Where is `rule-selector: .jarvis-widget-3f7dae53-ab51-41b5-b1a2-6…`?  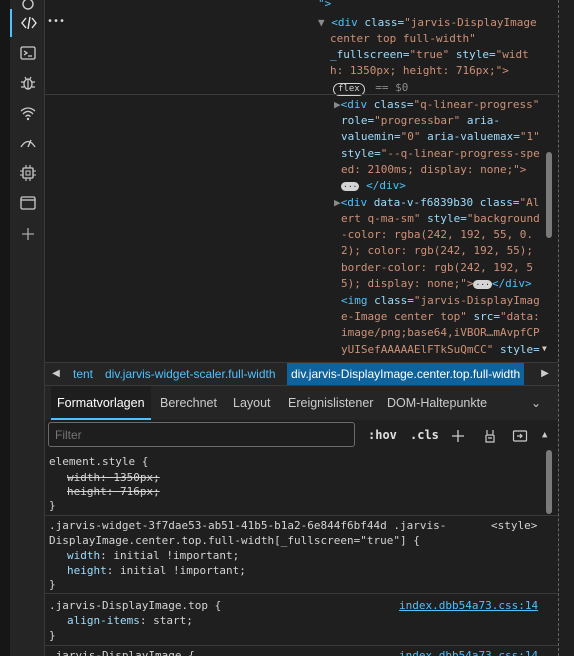
rule-selector: .jarvis-widget-3f7dae53-ab51-41b5-b1a2-6… is located at coordinates (247, 525).